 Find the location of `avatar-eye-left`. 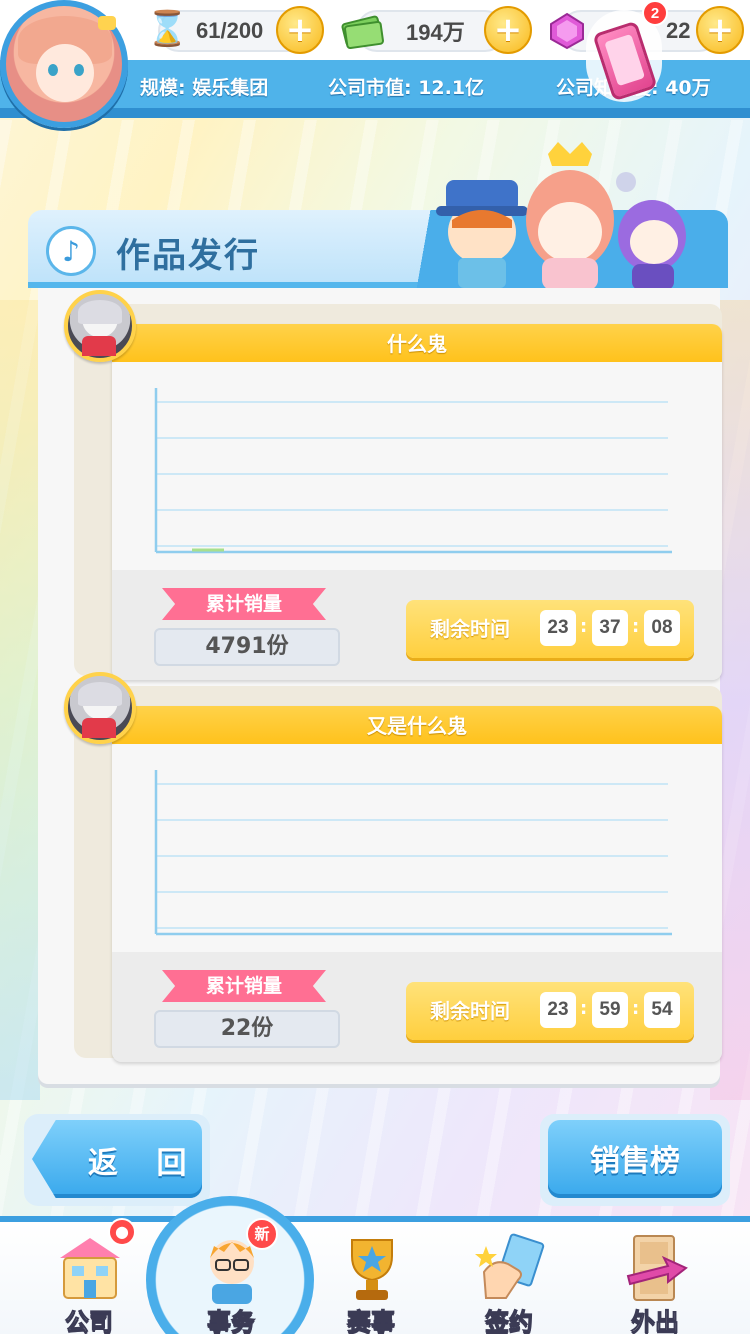

avatar-eye-left is located at coordinates (53, 70).